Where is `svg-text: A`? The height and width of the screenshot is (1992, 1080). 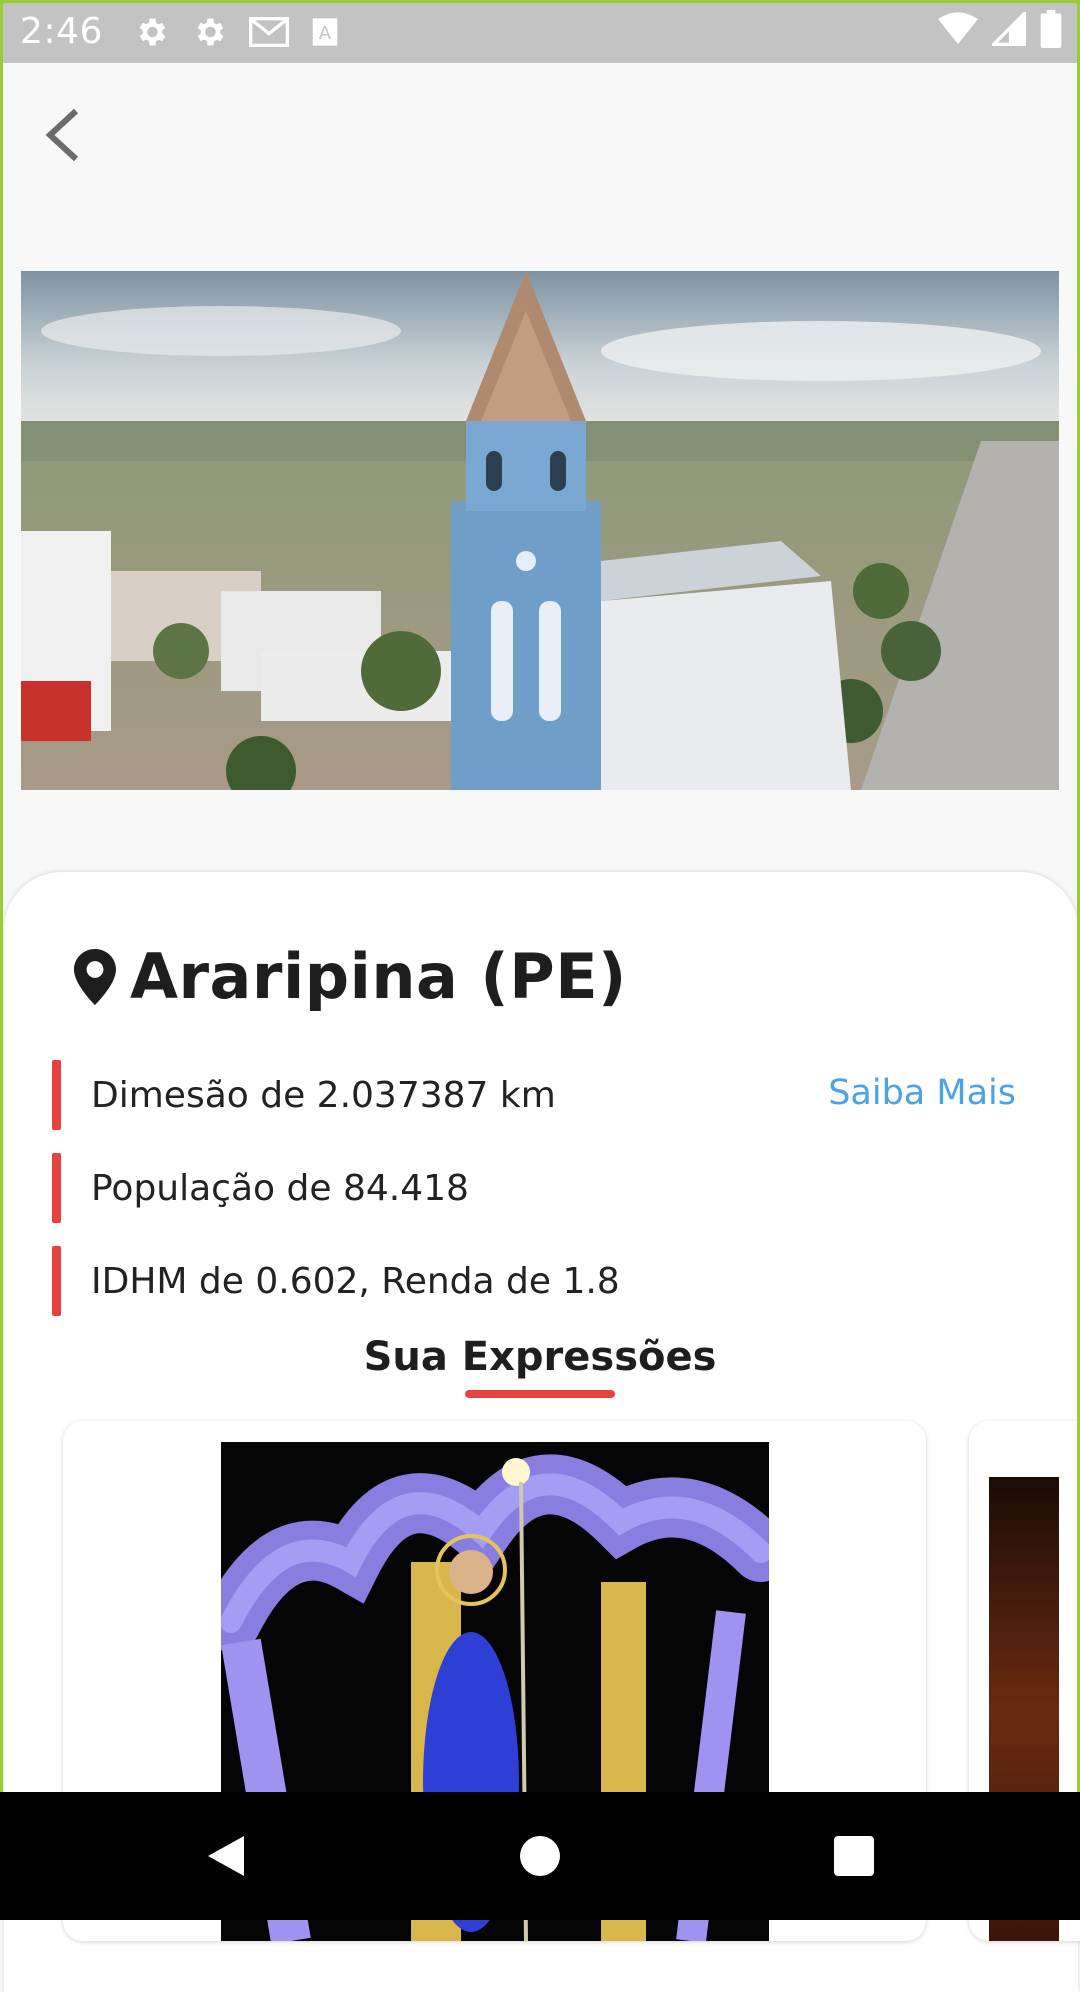 svg-text: A is located at coordinates (325, 33).